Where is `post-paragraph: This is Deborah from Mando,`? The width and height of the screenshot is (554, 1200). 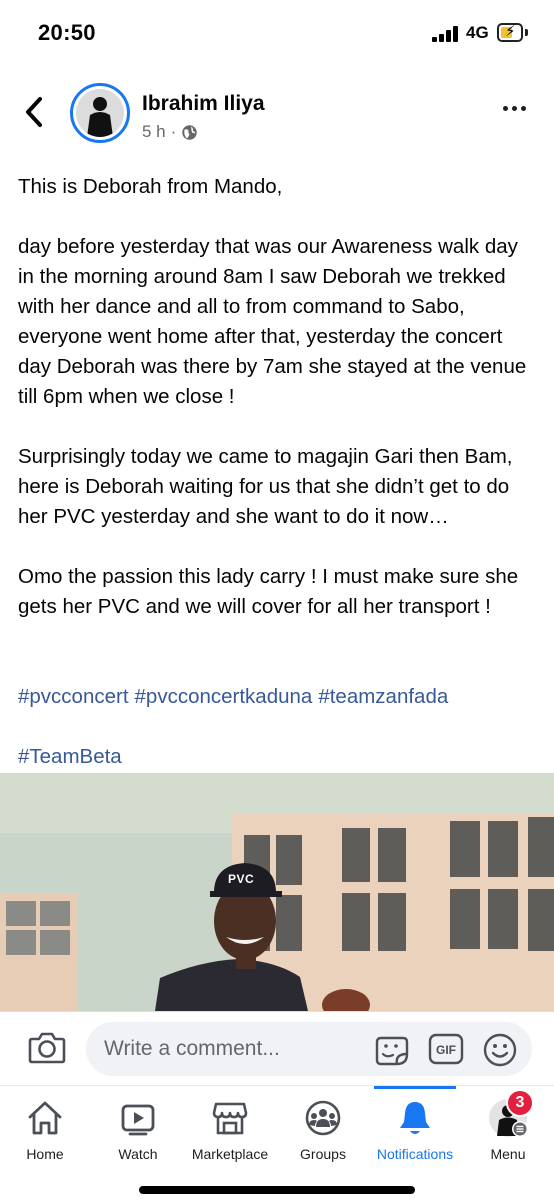 post-paragraph: This is Deborah from Mando, is located at coordinates (150, 186).